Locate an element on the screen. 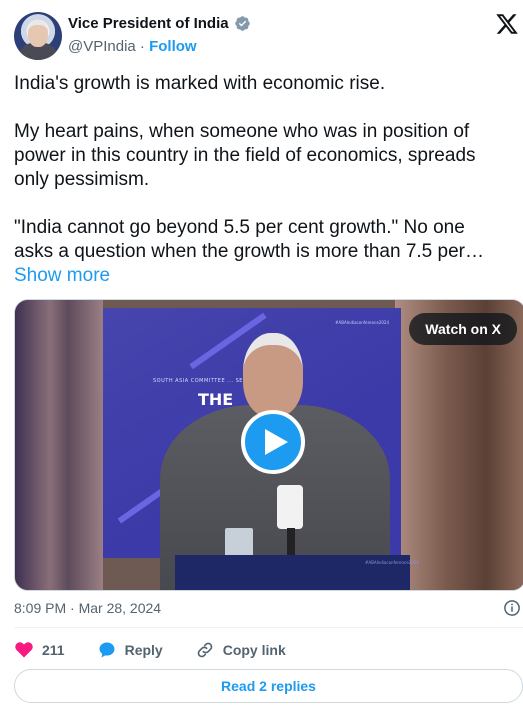 Image resolution: width=523 pixels, height=715 pixels. reply-label: Reply is located at coordinates (143, 650).